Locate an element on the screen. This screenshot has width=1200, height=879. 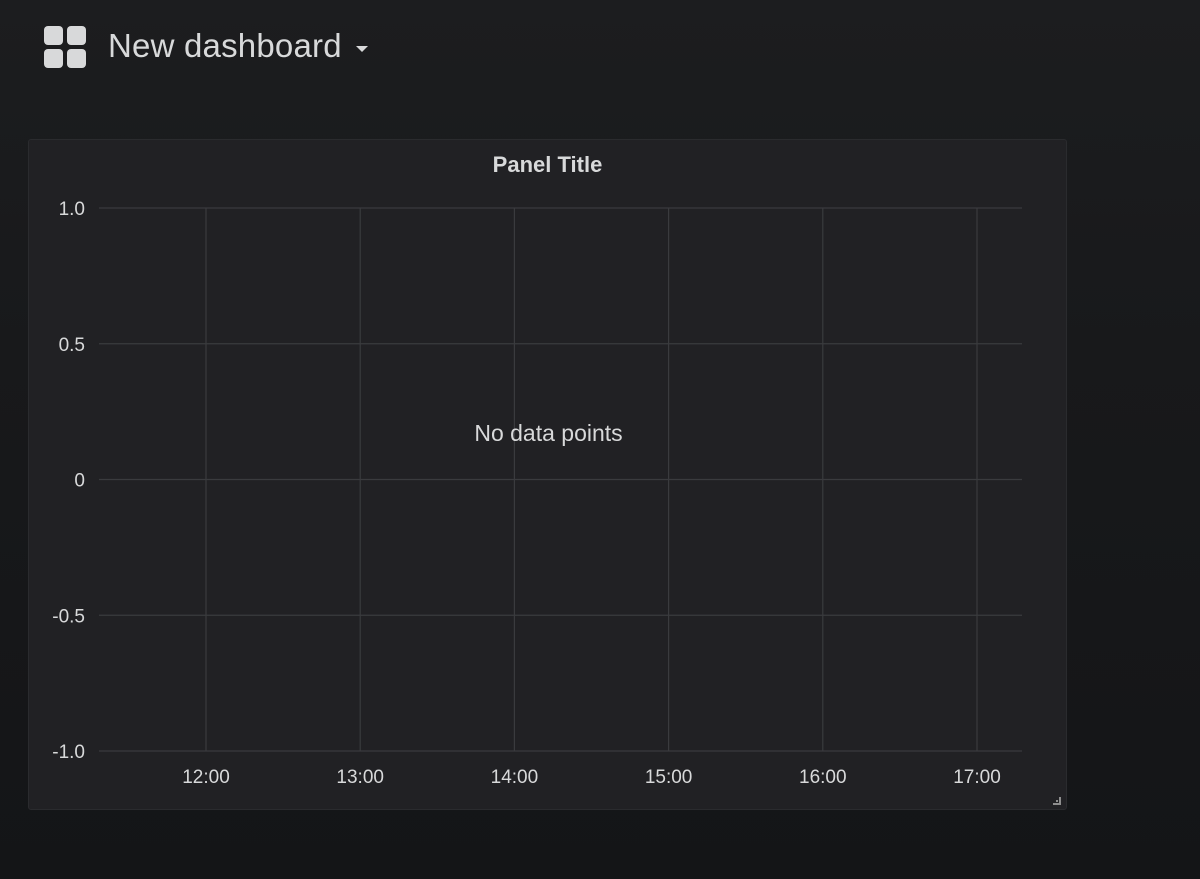
y-tick-label: -1.0 is located at coordinates (68, 752).